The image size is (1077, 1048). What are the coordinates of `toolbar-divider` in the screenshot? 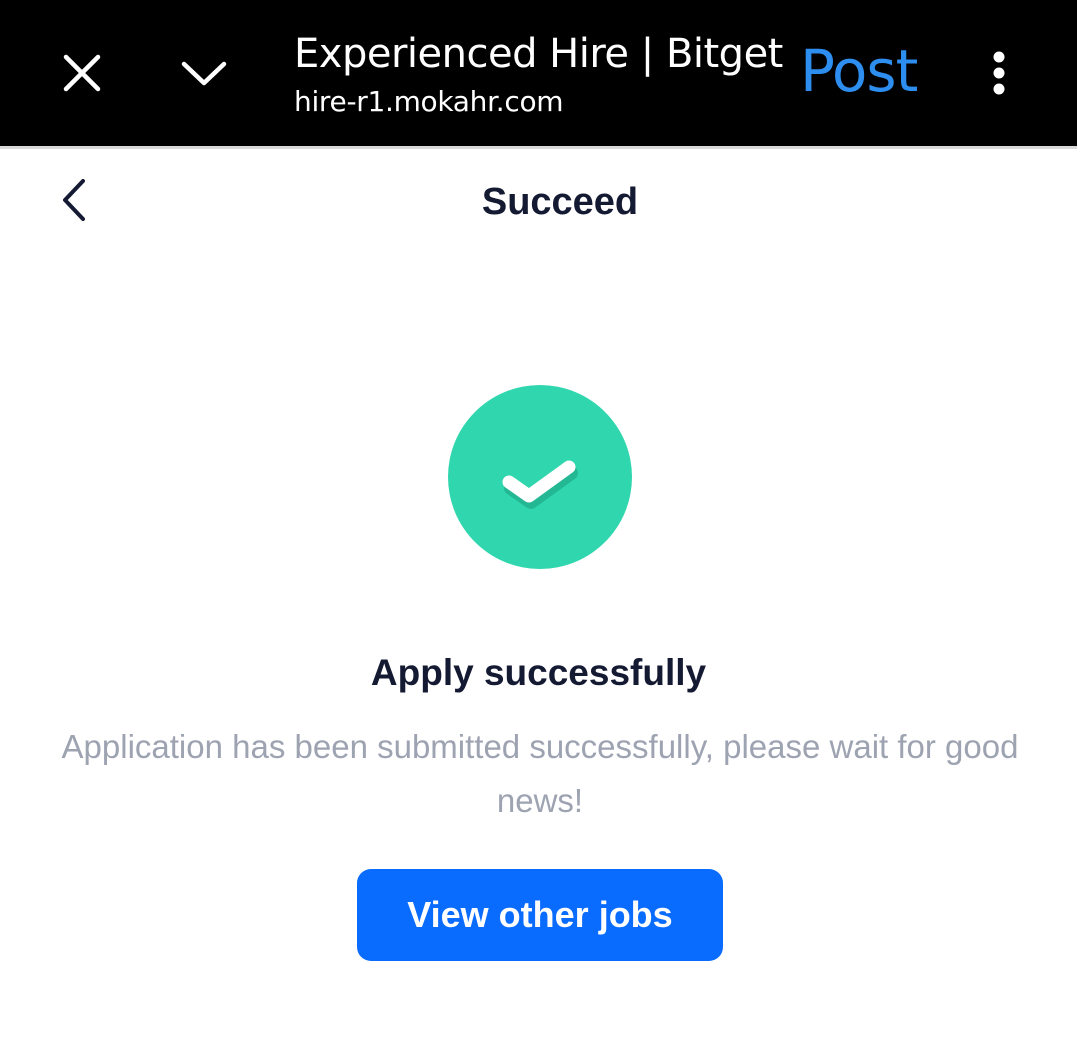 It's located at (538, 147).